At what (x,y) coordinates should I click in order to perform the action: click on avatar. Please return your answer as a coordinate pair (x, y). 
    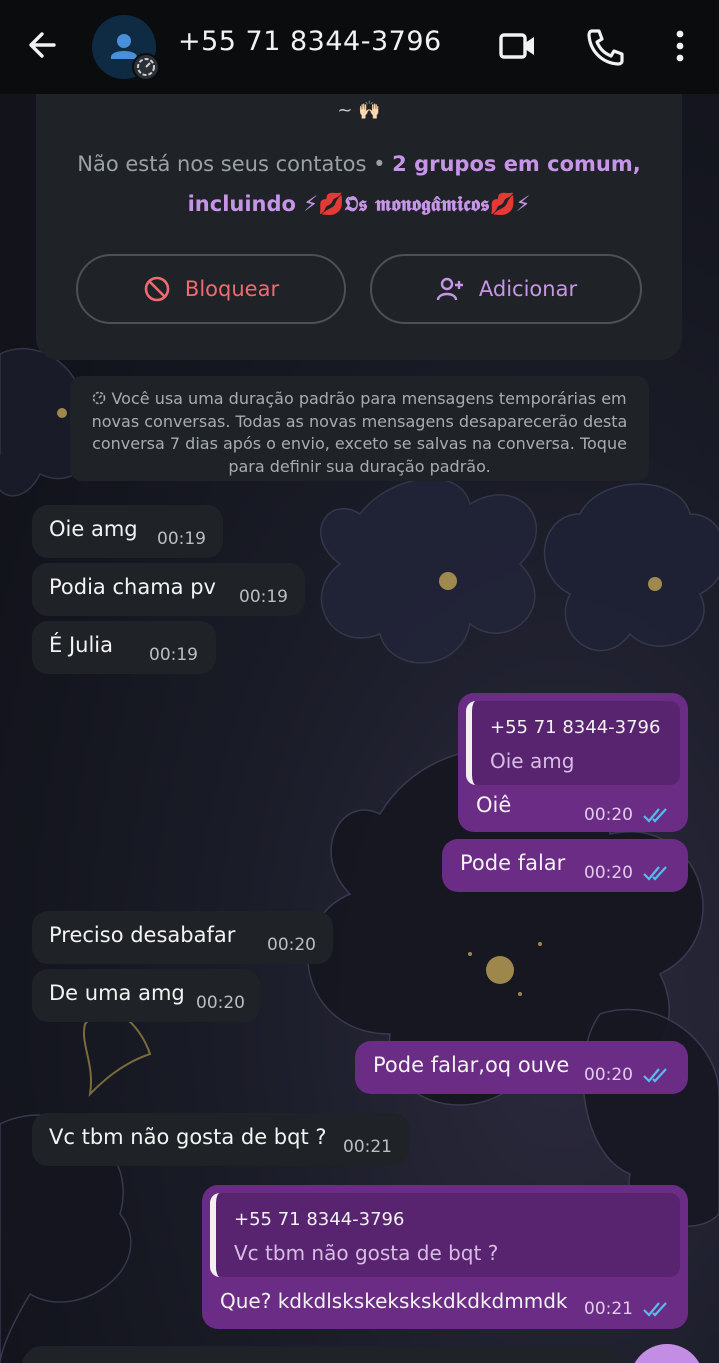
    Looking at the image, I should click on (126, 48).